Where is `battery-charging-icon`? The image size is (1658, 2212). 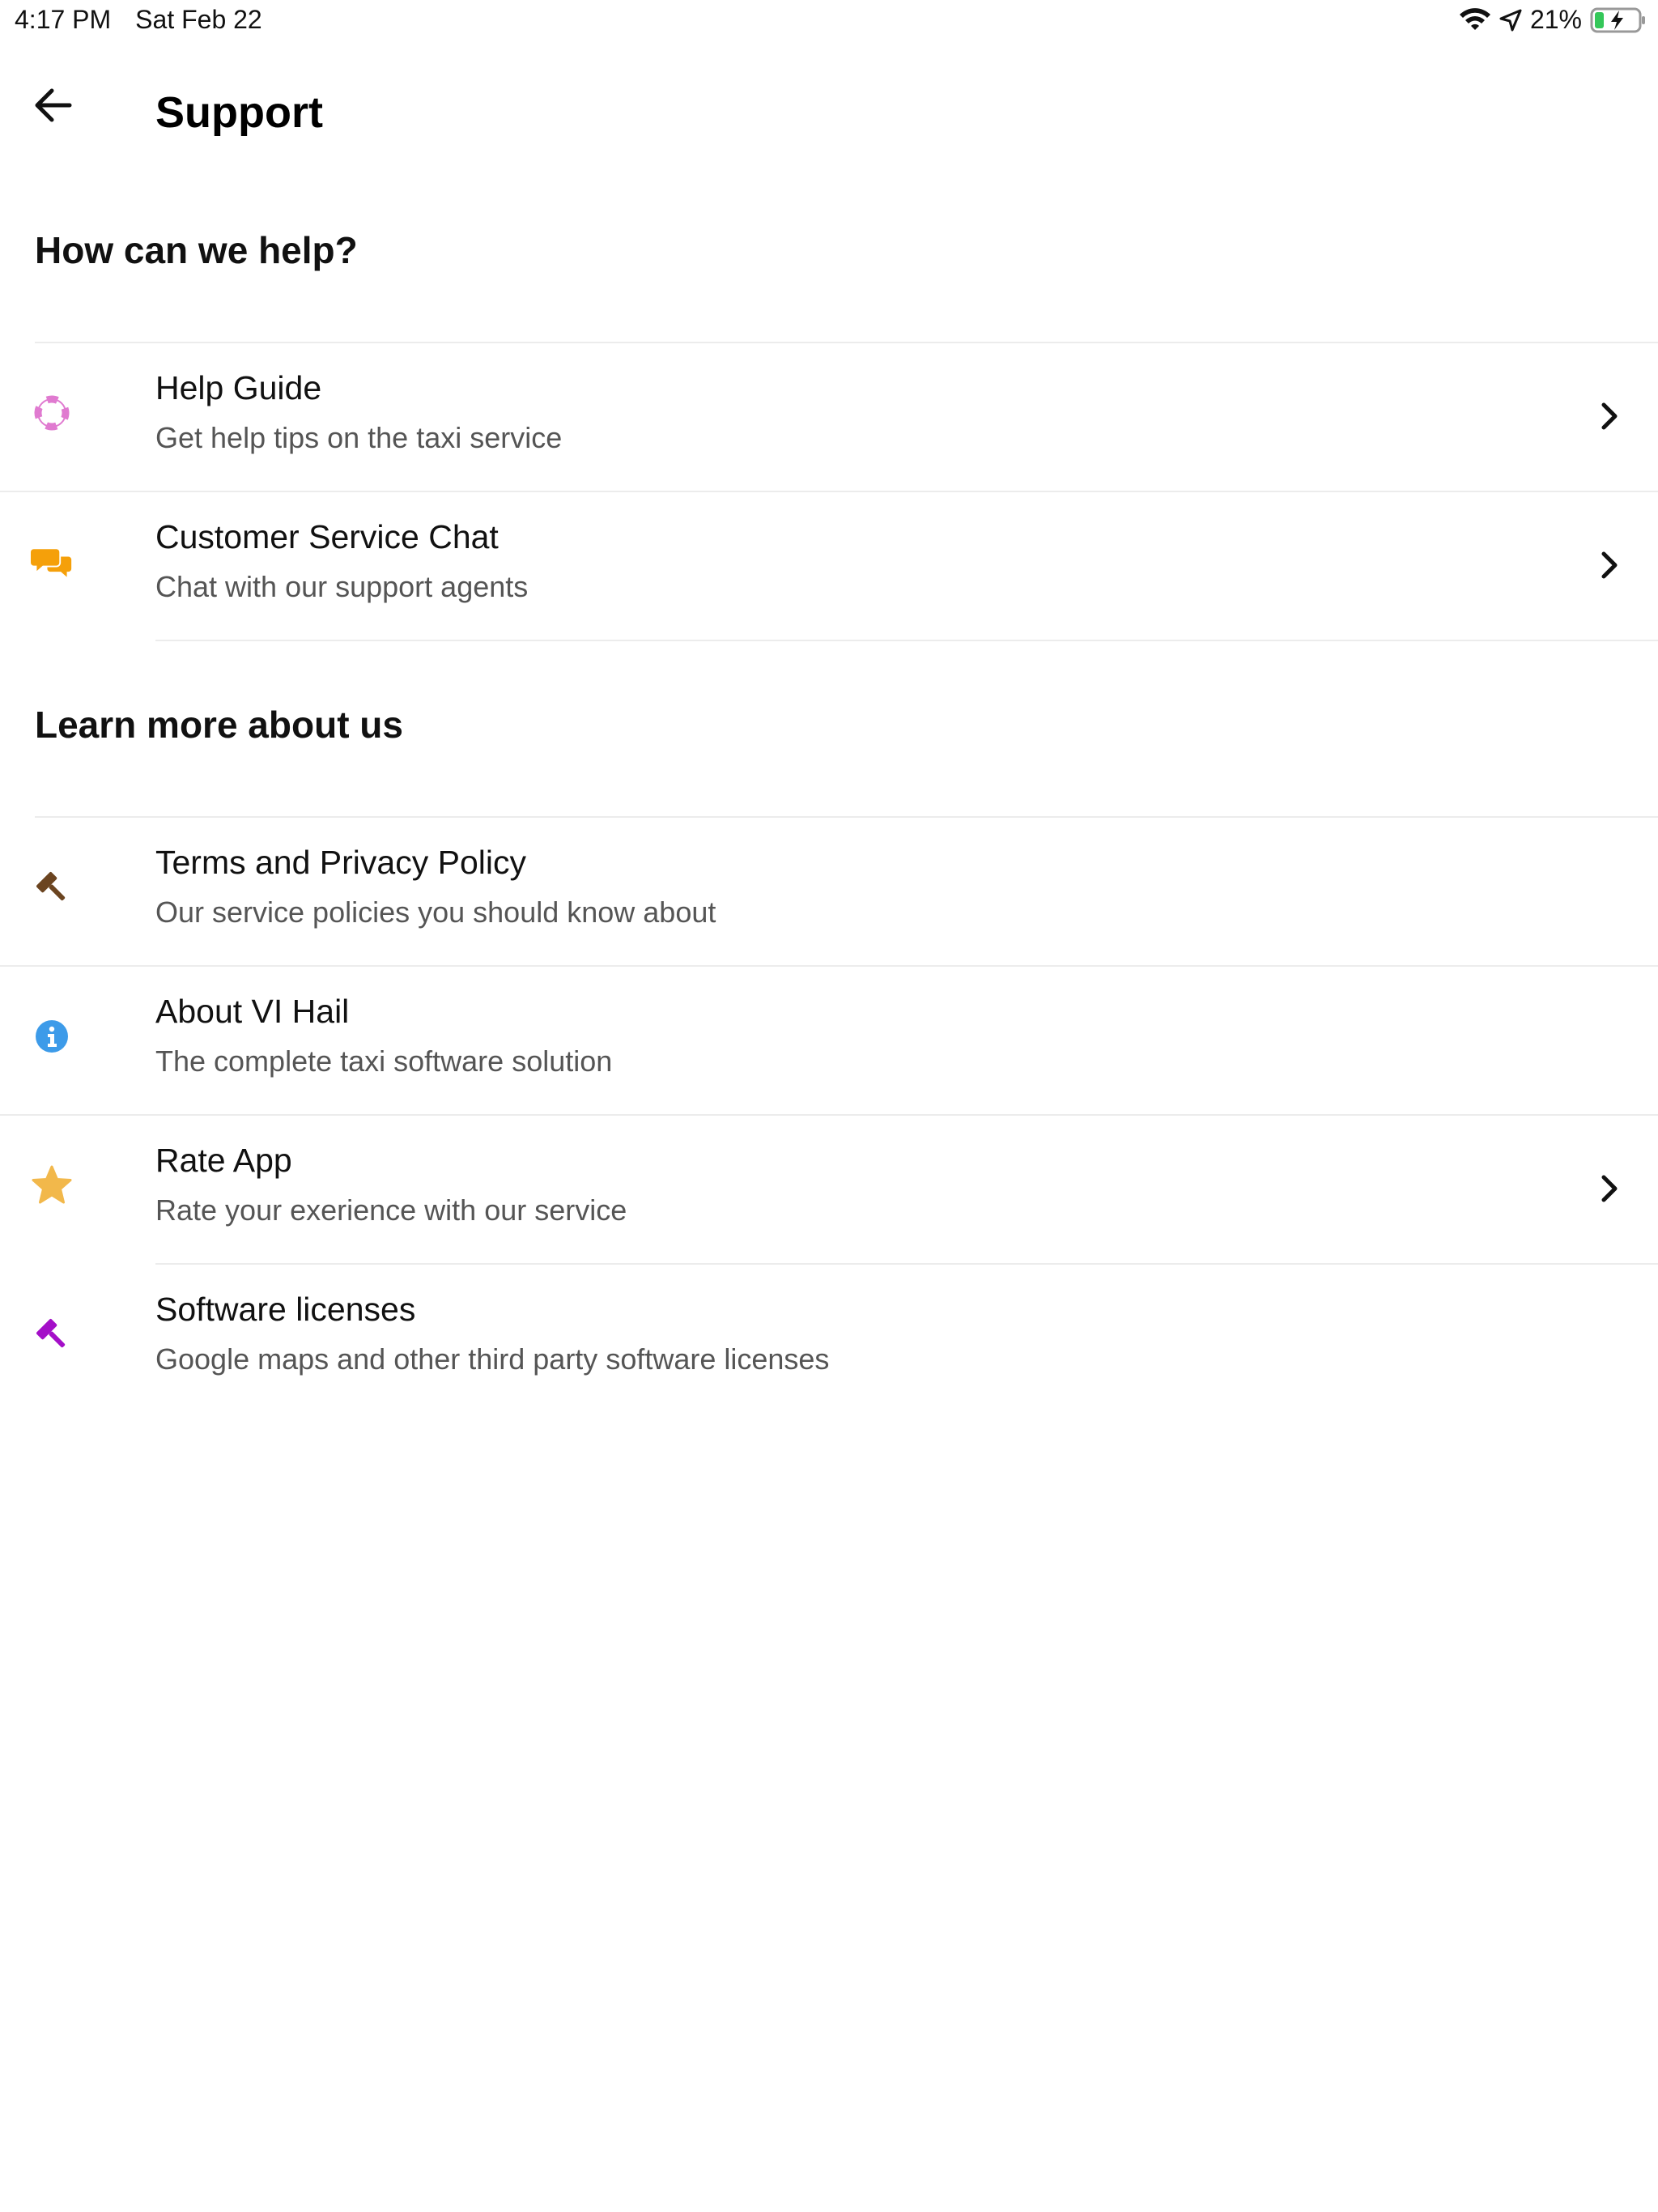
battery-charging-icon is located at coordinates (1618, 20).